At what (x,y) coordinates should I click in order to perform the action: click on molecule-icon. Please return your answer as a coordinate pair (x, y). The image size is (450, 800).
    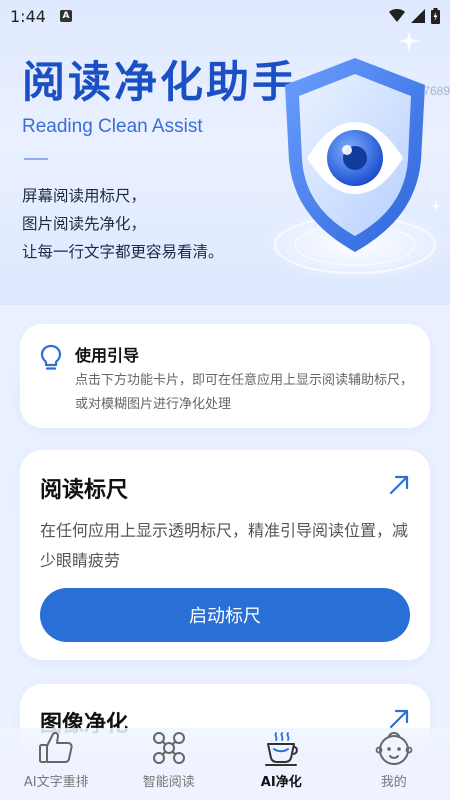
    Looking at the image, I should click on (168, 748).